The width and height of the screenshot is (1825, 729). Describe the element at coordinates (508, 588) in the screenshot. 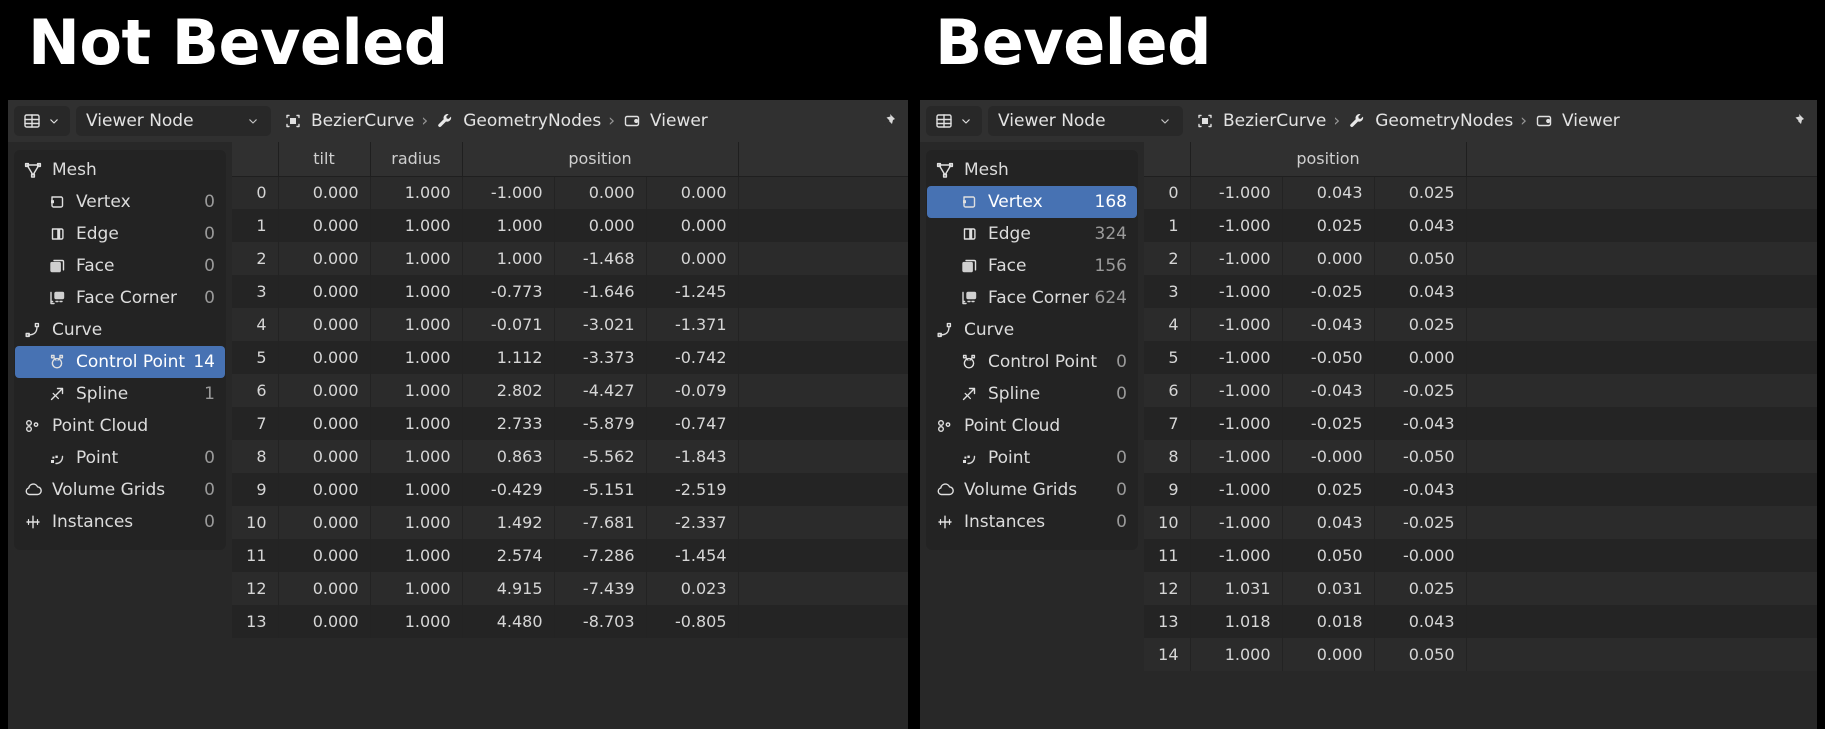

I see `cell-position-x: 4.915` at that location.